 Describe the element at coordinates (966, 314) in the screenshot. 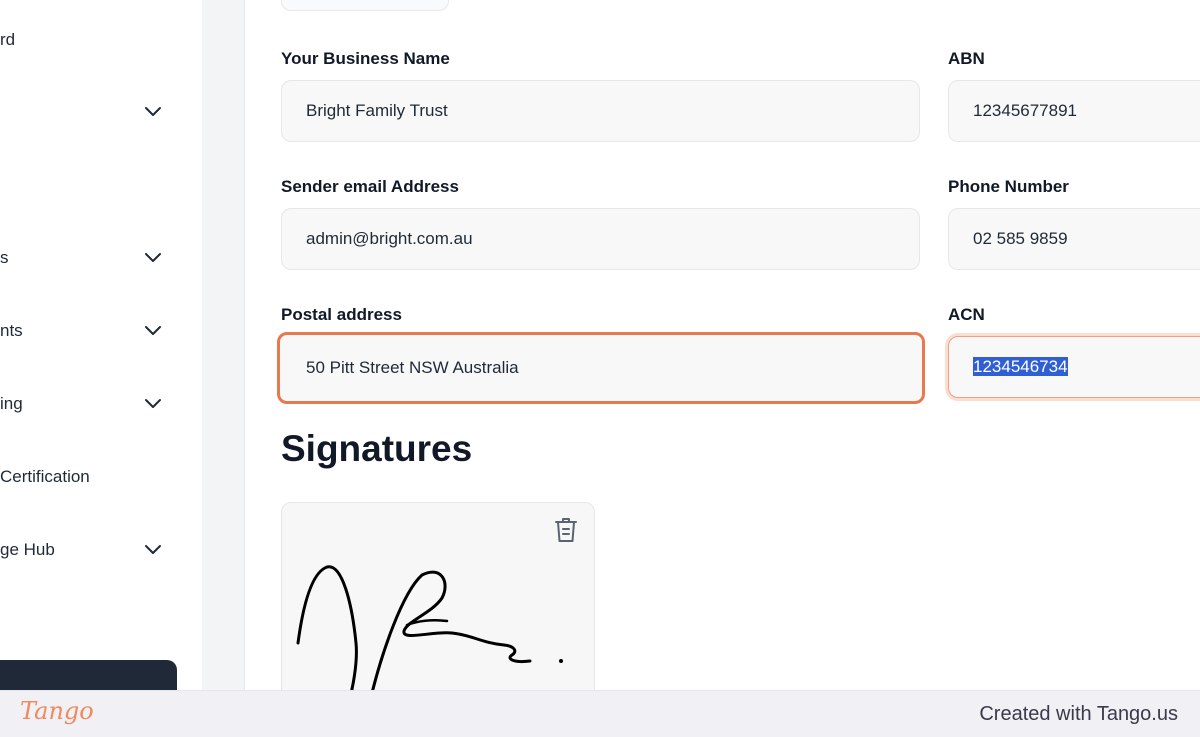

I see `acn-label: ACN` at that location.